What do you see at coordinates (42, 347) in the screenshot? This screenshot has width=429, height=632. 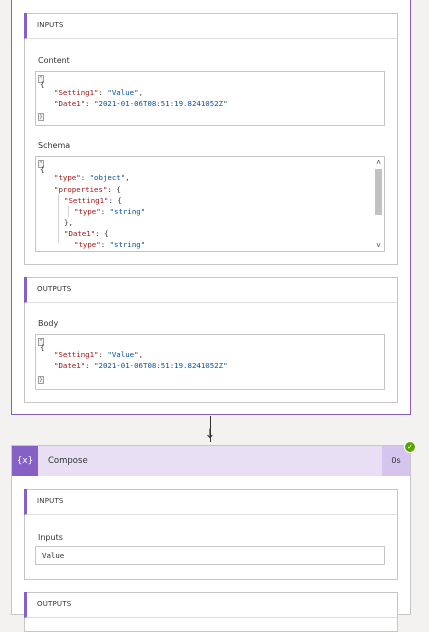 I see `body-open-brace: {` at bounding box center [42, 347].